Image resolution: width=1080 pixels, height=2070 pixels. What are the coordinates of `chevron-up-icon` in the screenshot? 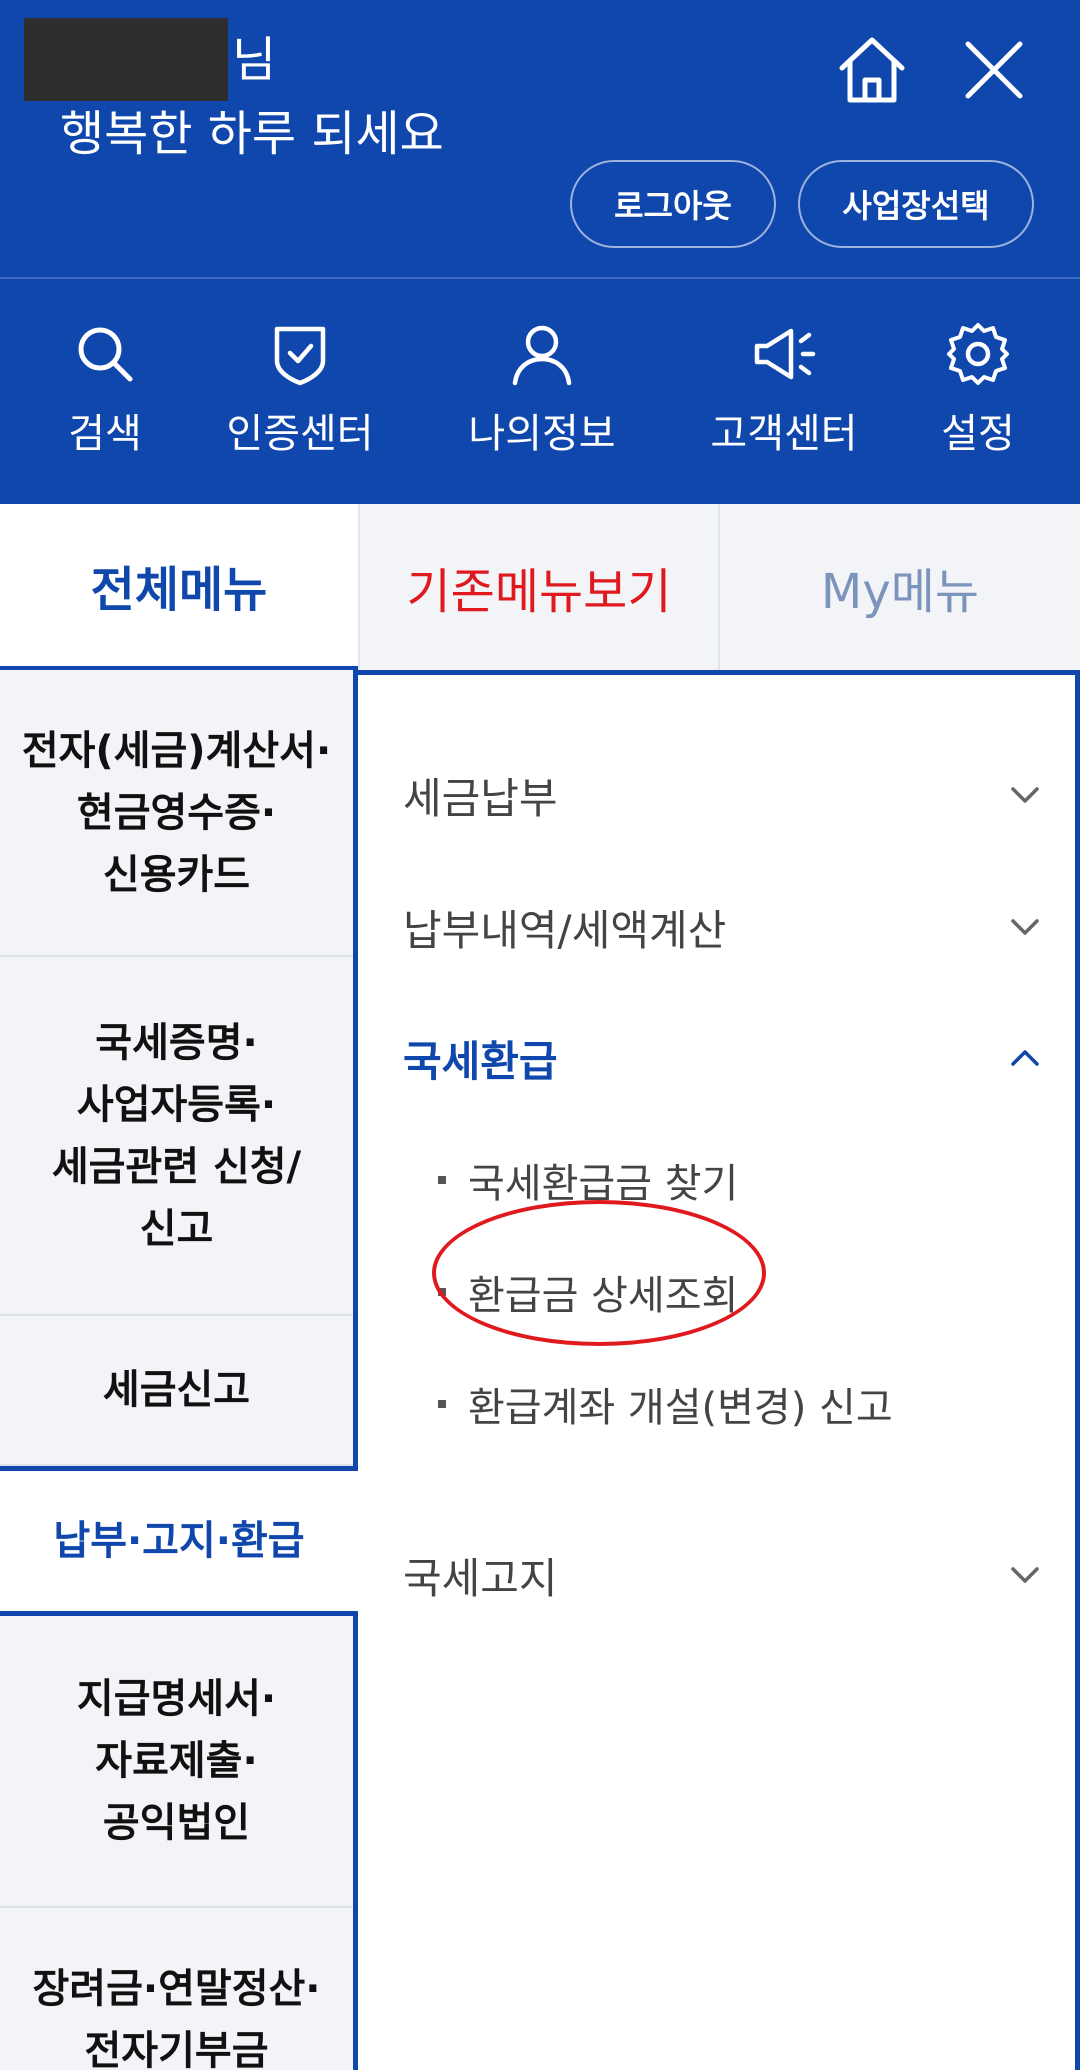 It's located at (1025, 1058).